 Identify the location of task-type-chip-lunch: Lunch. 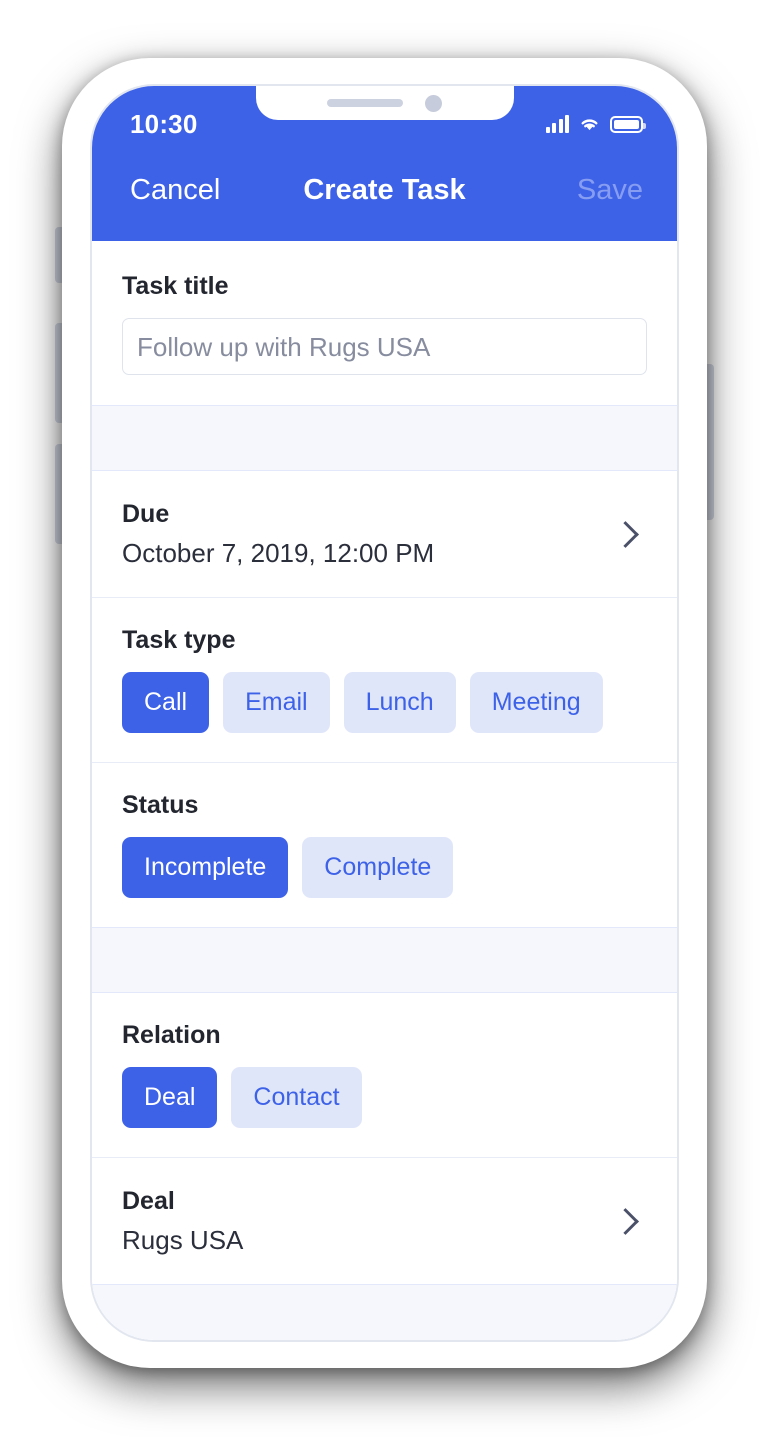
(399, 702).